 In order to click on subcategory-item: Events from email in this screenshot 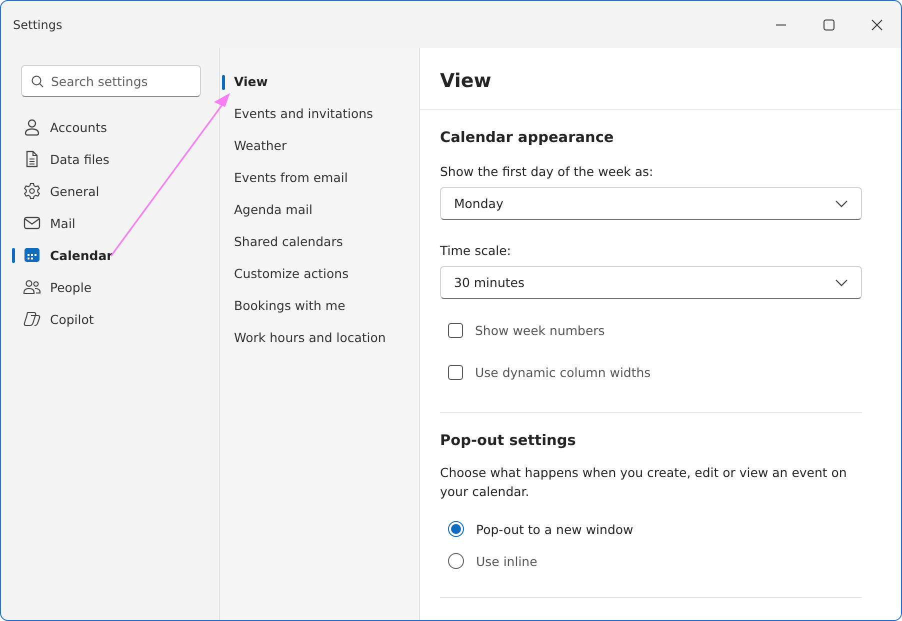, I will do `click(319, 178)`.